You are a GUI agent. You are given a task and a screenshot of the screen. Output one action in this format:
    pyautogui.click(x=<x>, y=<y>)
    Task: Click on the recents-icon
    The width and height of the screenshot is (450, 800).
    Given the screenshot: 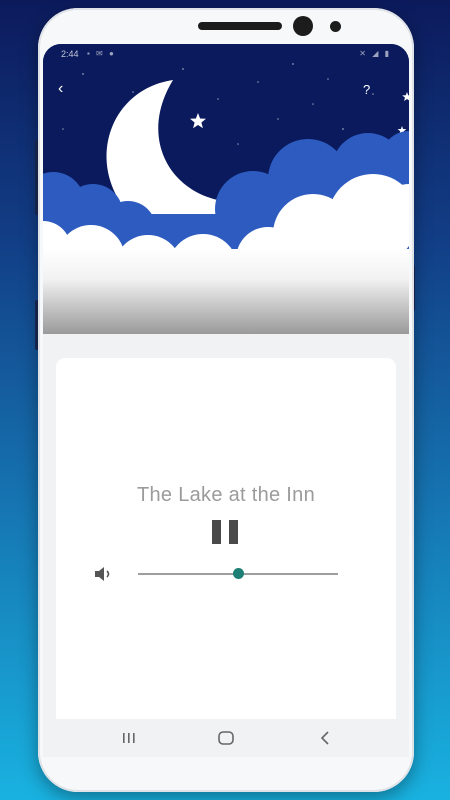 What is the action you would take?
    pyautogui.click(x=129, y=738)
    